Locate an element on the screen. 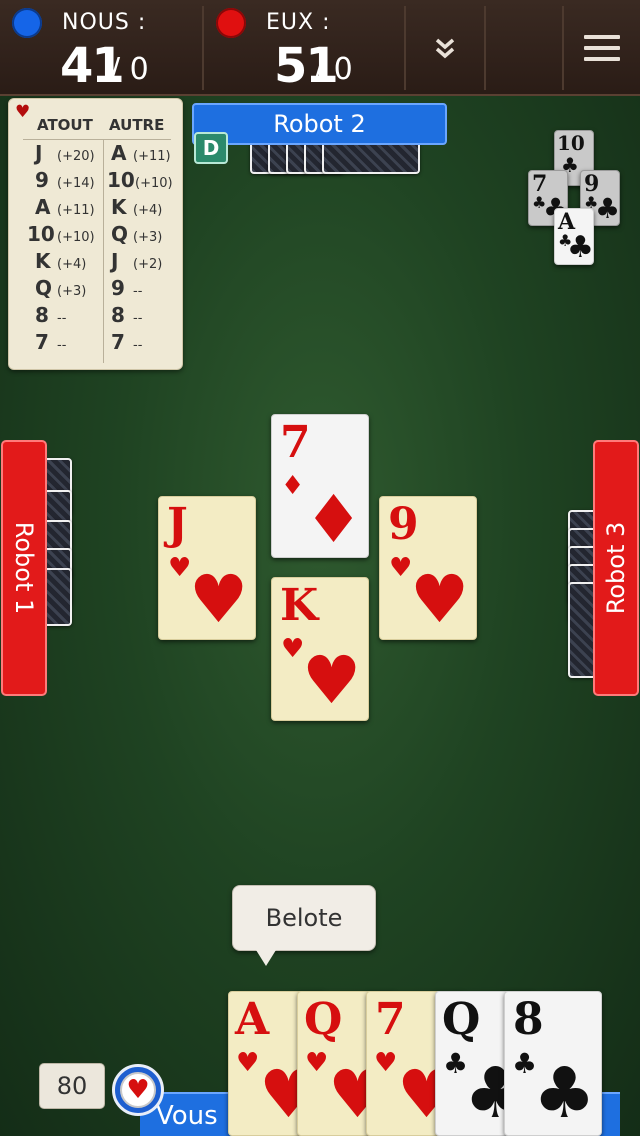 Image resolution: width=640 pixels, height=1136 pixels. trump-row: 9 (+14) is located at coordinates (65, 181).